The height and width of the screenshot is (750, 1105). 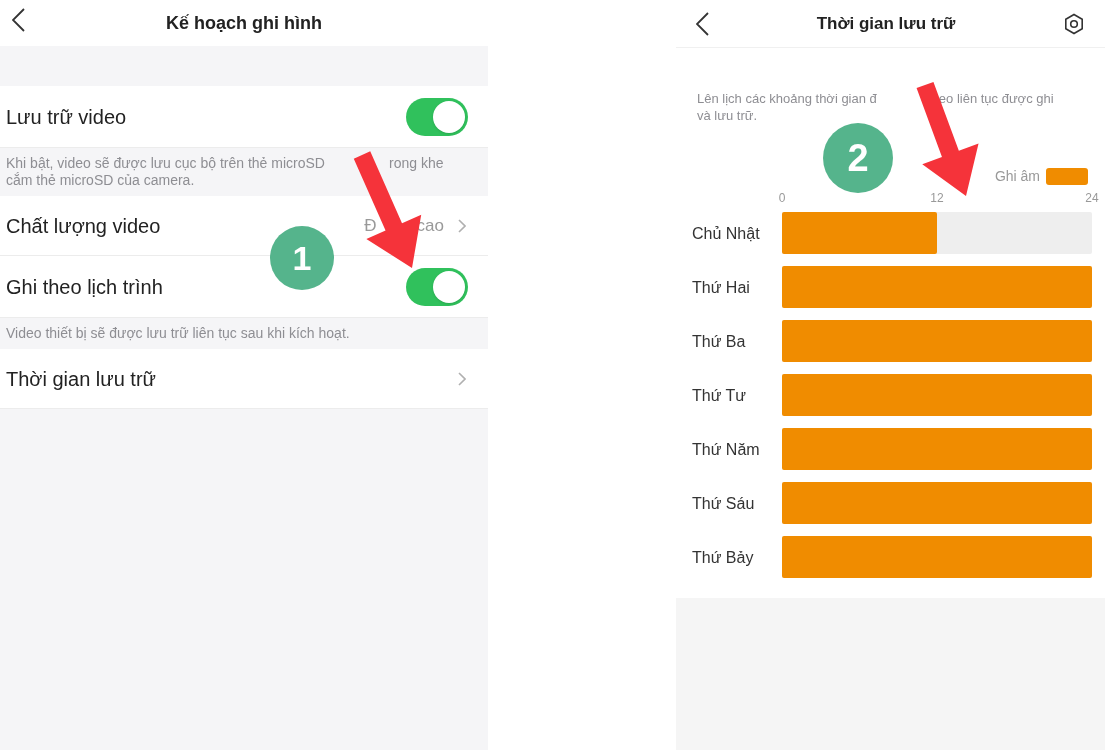 What do you see at coordinates (996, 98) in the screenshot?
I see `description-text: eo liên tục được ghi` at bounding box center [996, 98].